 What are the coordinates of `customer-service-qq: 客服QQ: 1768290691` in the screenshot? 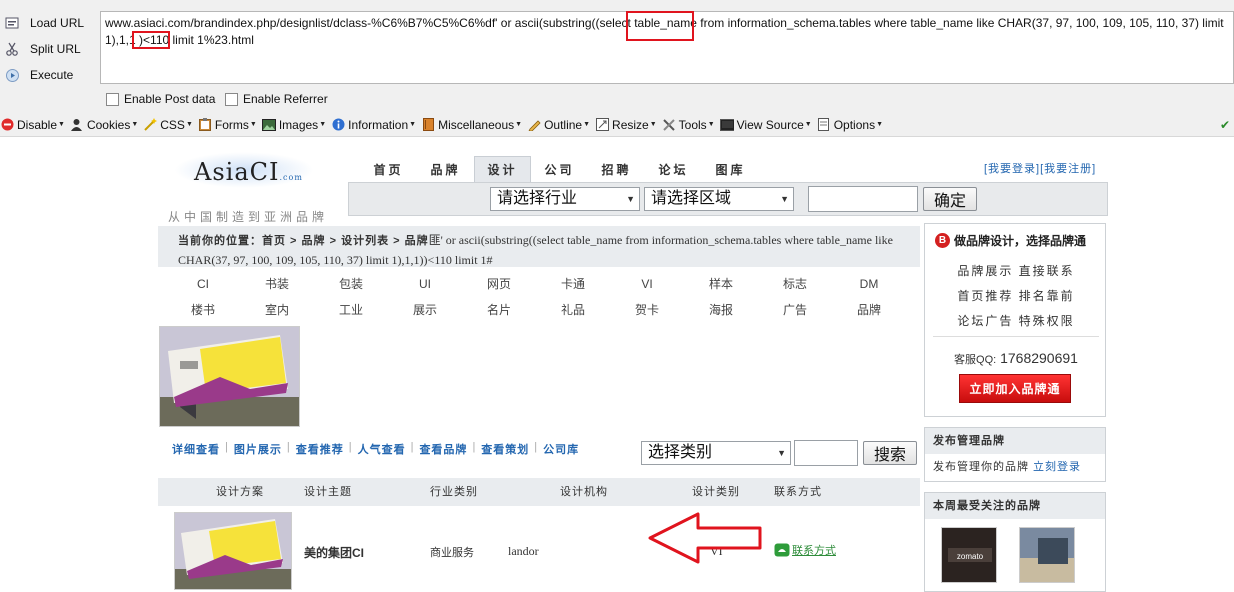 It's located at (1016, 358).